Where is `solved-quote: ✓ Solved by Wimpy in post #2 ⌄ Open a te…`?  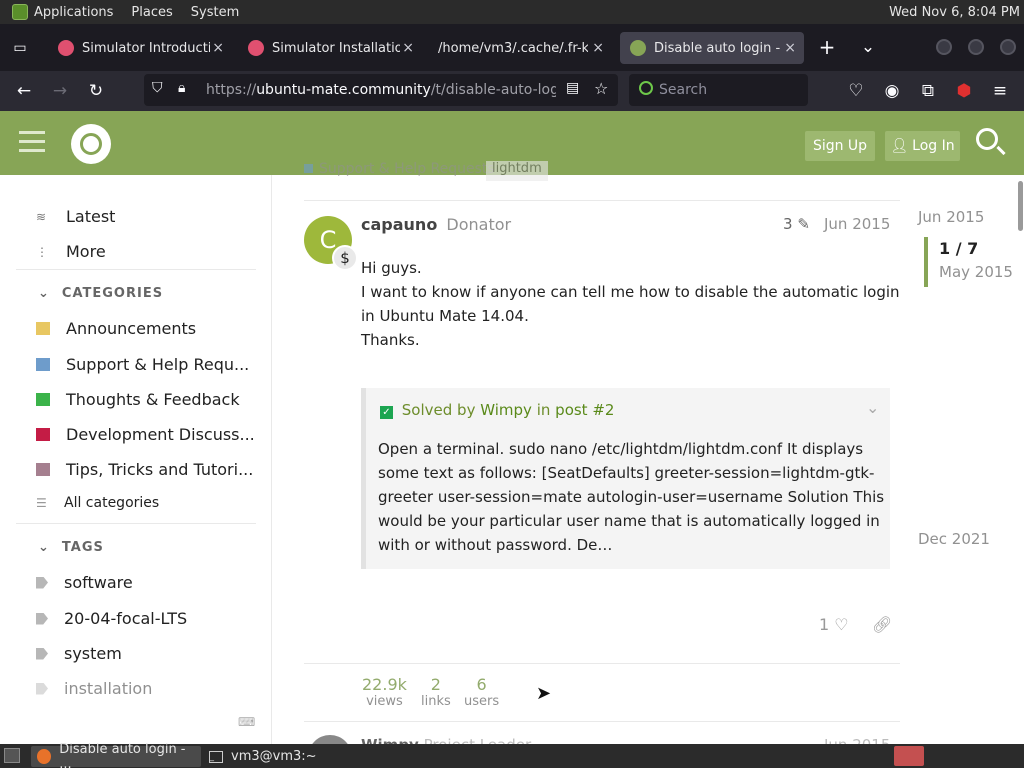 solved-quote: ✓ Solved by Wimpy in post #2 ⌄ Open a te… is located at coordinates (625, 478).